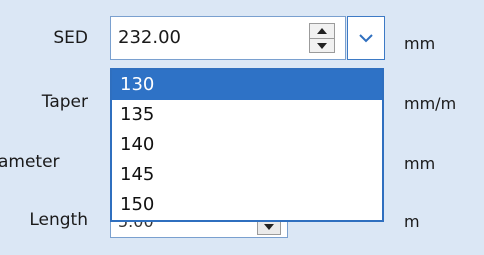 The width and height of the screenshot is (484, 255). I want to click on spinner-up-button, so click(322, 31).